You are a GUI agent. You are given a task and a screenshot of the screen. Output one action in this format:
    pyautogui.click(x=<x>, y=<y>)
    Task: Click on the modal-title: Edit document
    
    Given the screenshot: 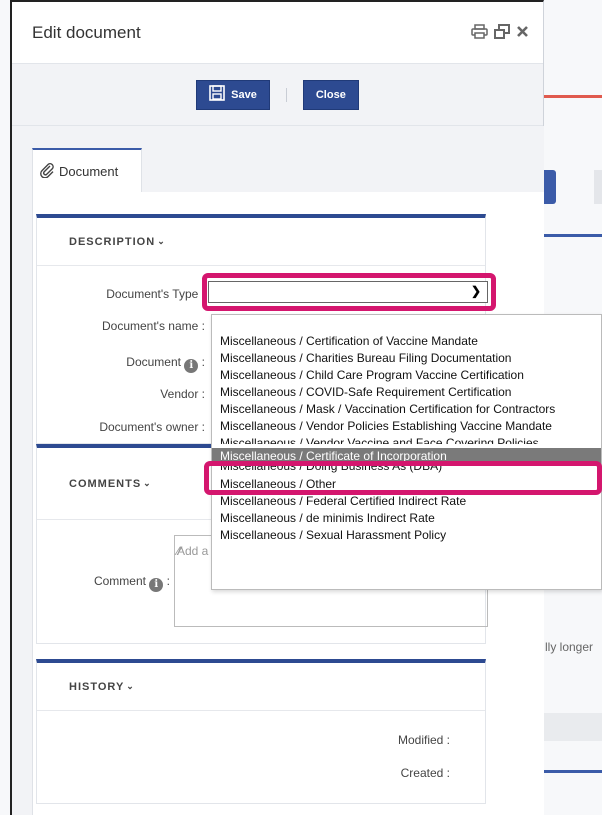 What is the action you would take?
    pyautogui.click(x=86, y=32)
    